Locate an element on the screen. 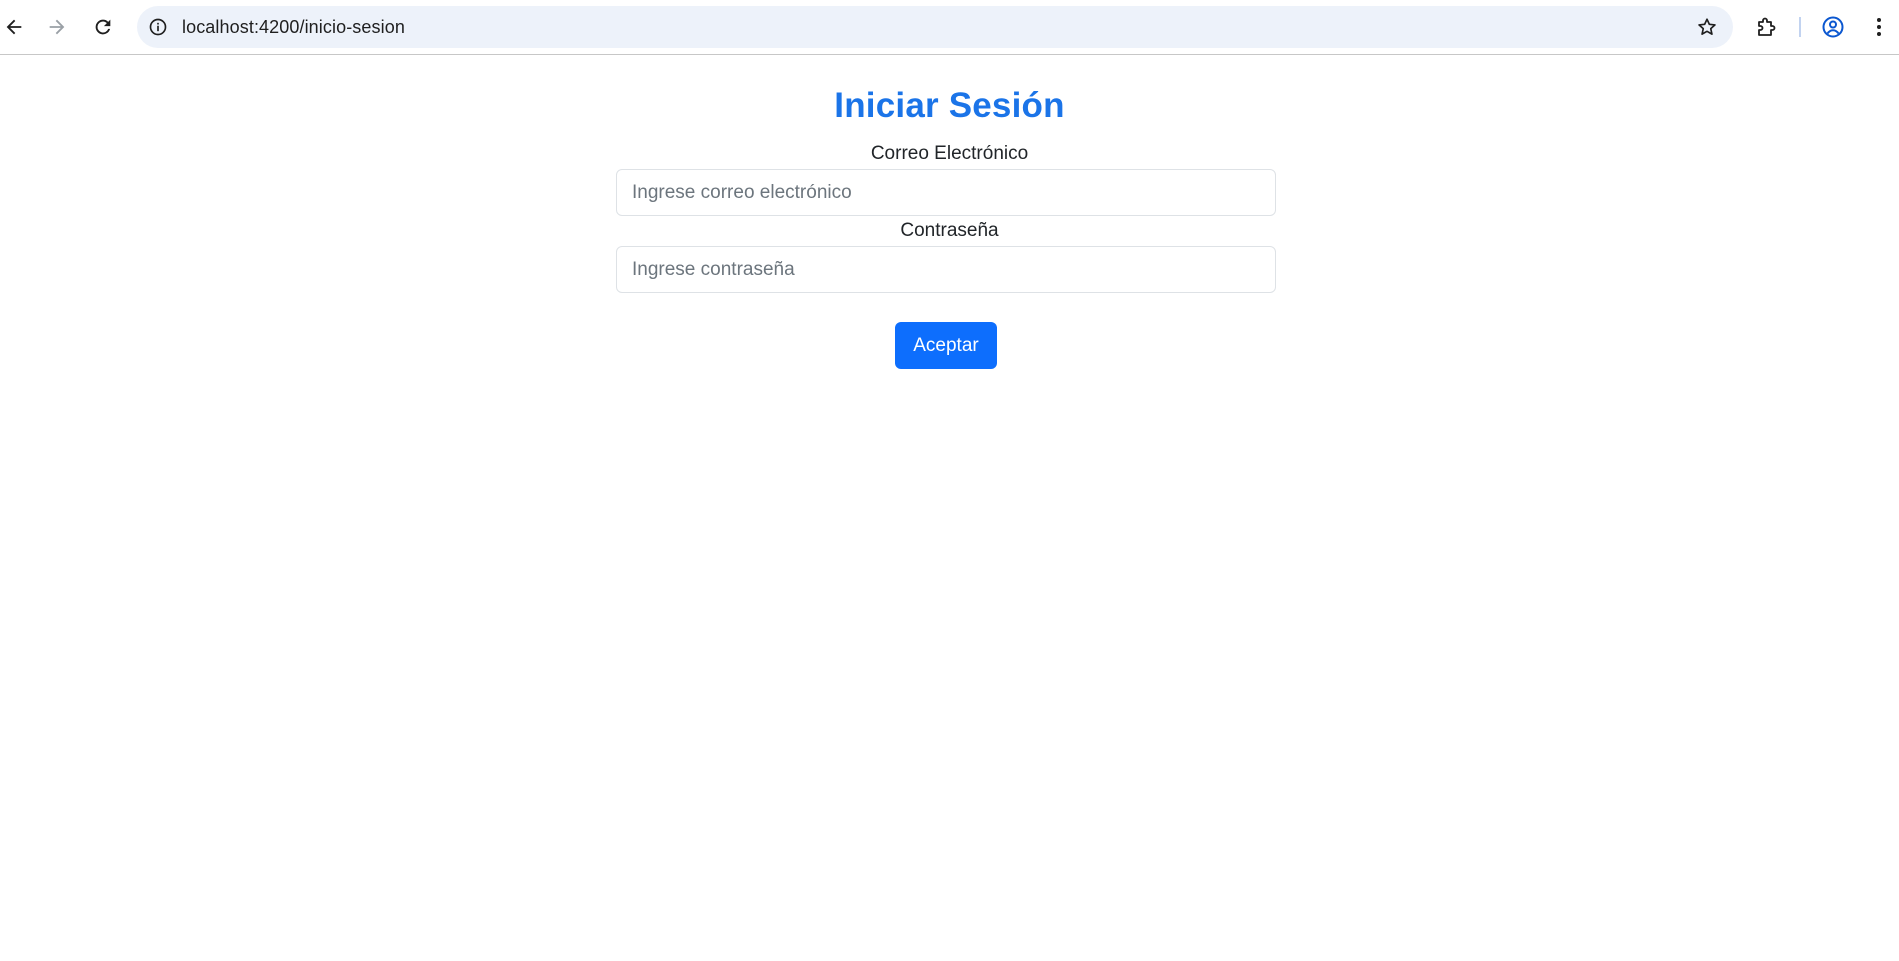  toolbar-divider is located at coordinates (1800, 27).